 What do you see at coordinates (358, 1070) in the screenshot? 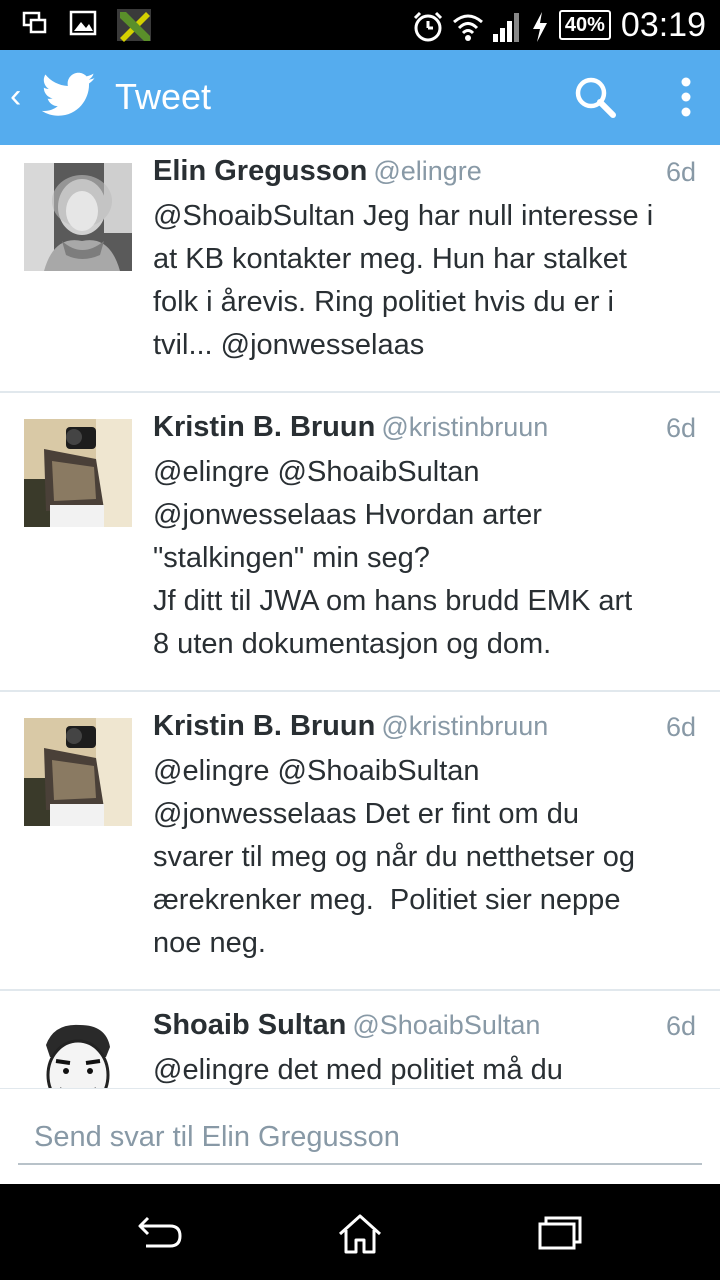
I see `tweet-text: @elingre det med politiet må du` at bounding box center [358, 1070].